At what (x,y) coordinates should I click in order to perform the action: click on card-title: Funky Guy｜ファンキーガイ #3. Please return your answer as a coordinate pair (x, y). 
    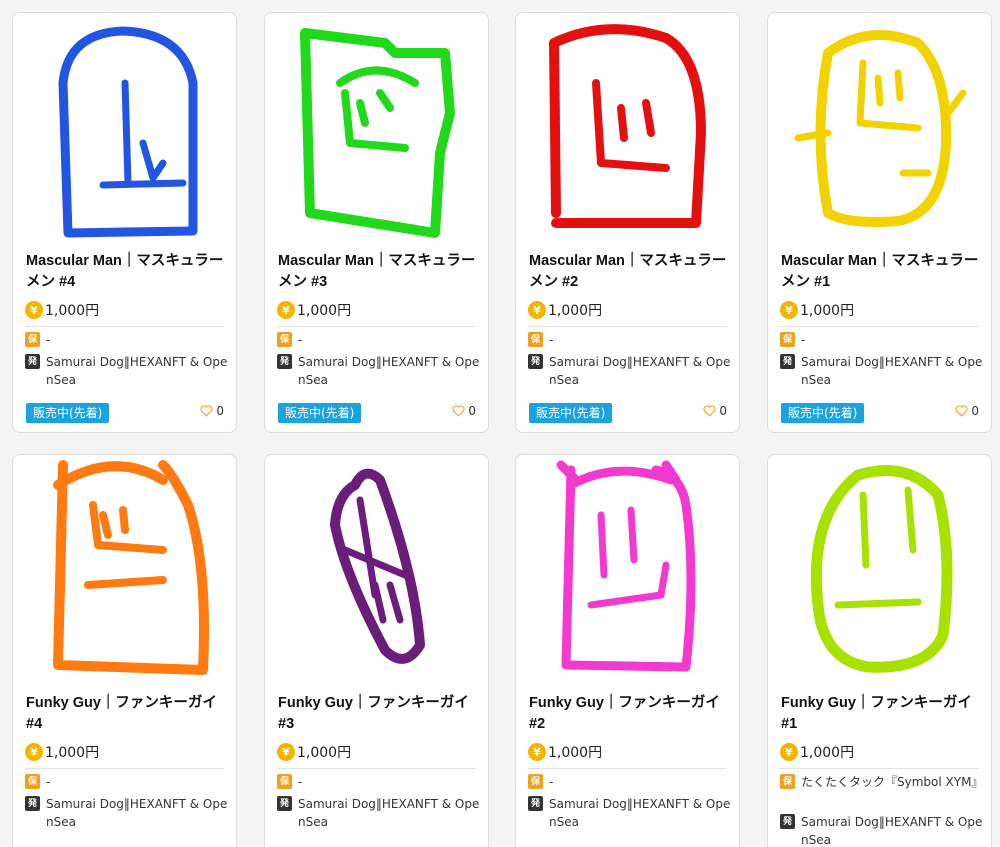
    Looking at the image, I should click on (378, 714).